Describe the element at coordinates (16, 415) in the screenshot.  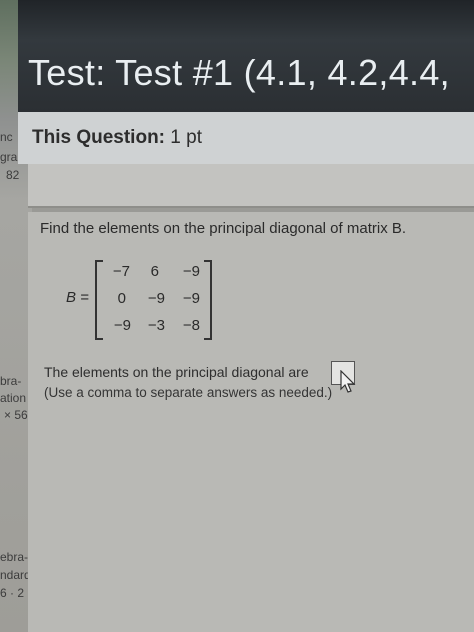
I see `sidebar-text: × 56` at that location.